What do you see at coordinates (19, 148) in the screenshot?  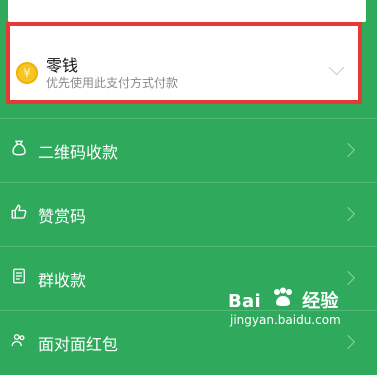 I see `money-bag-icon` at bounding box center [19, 148].